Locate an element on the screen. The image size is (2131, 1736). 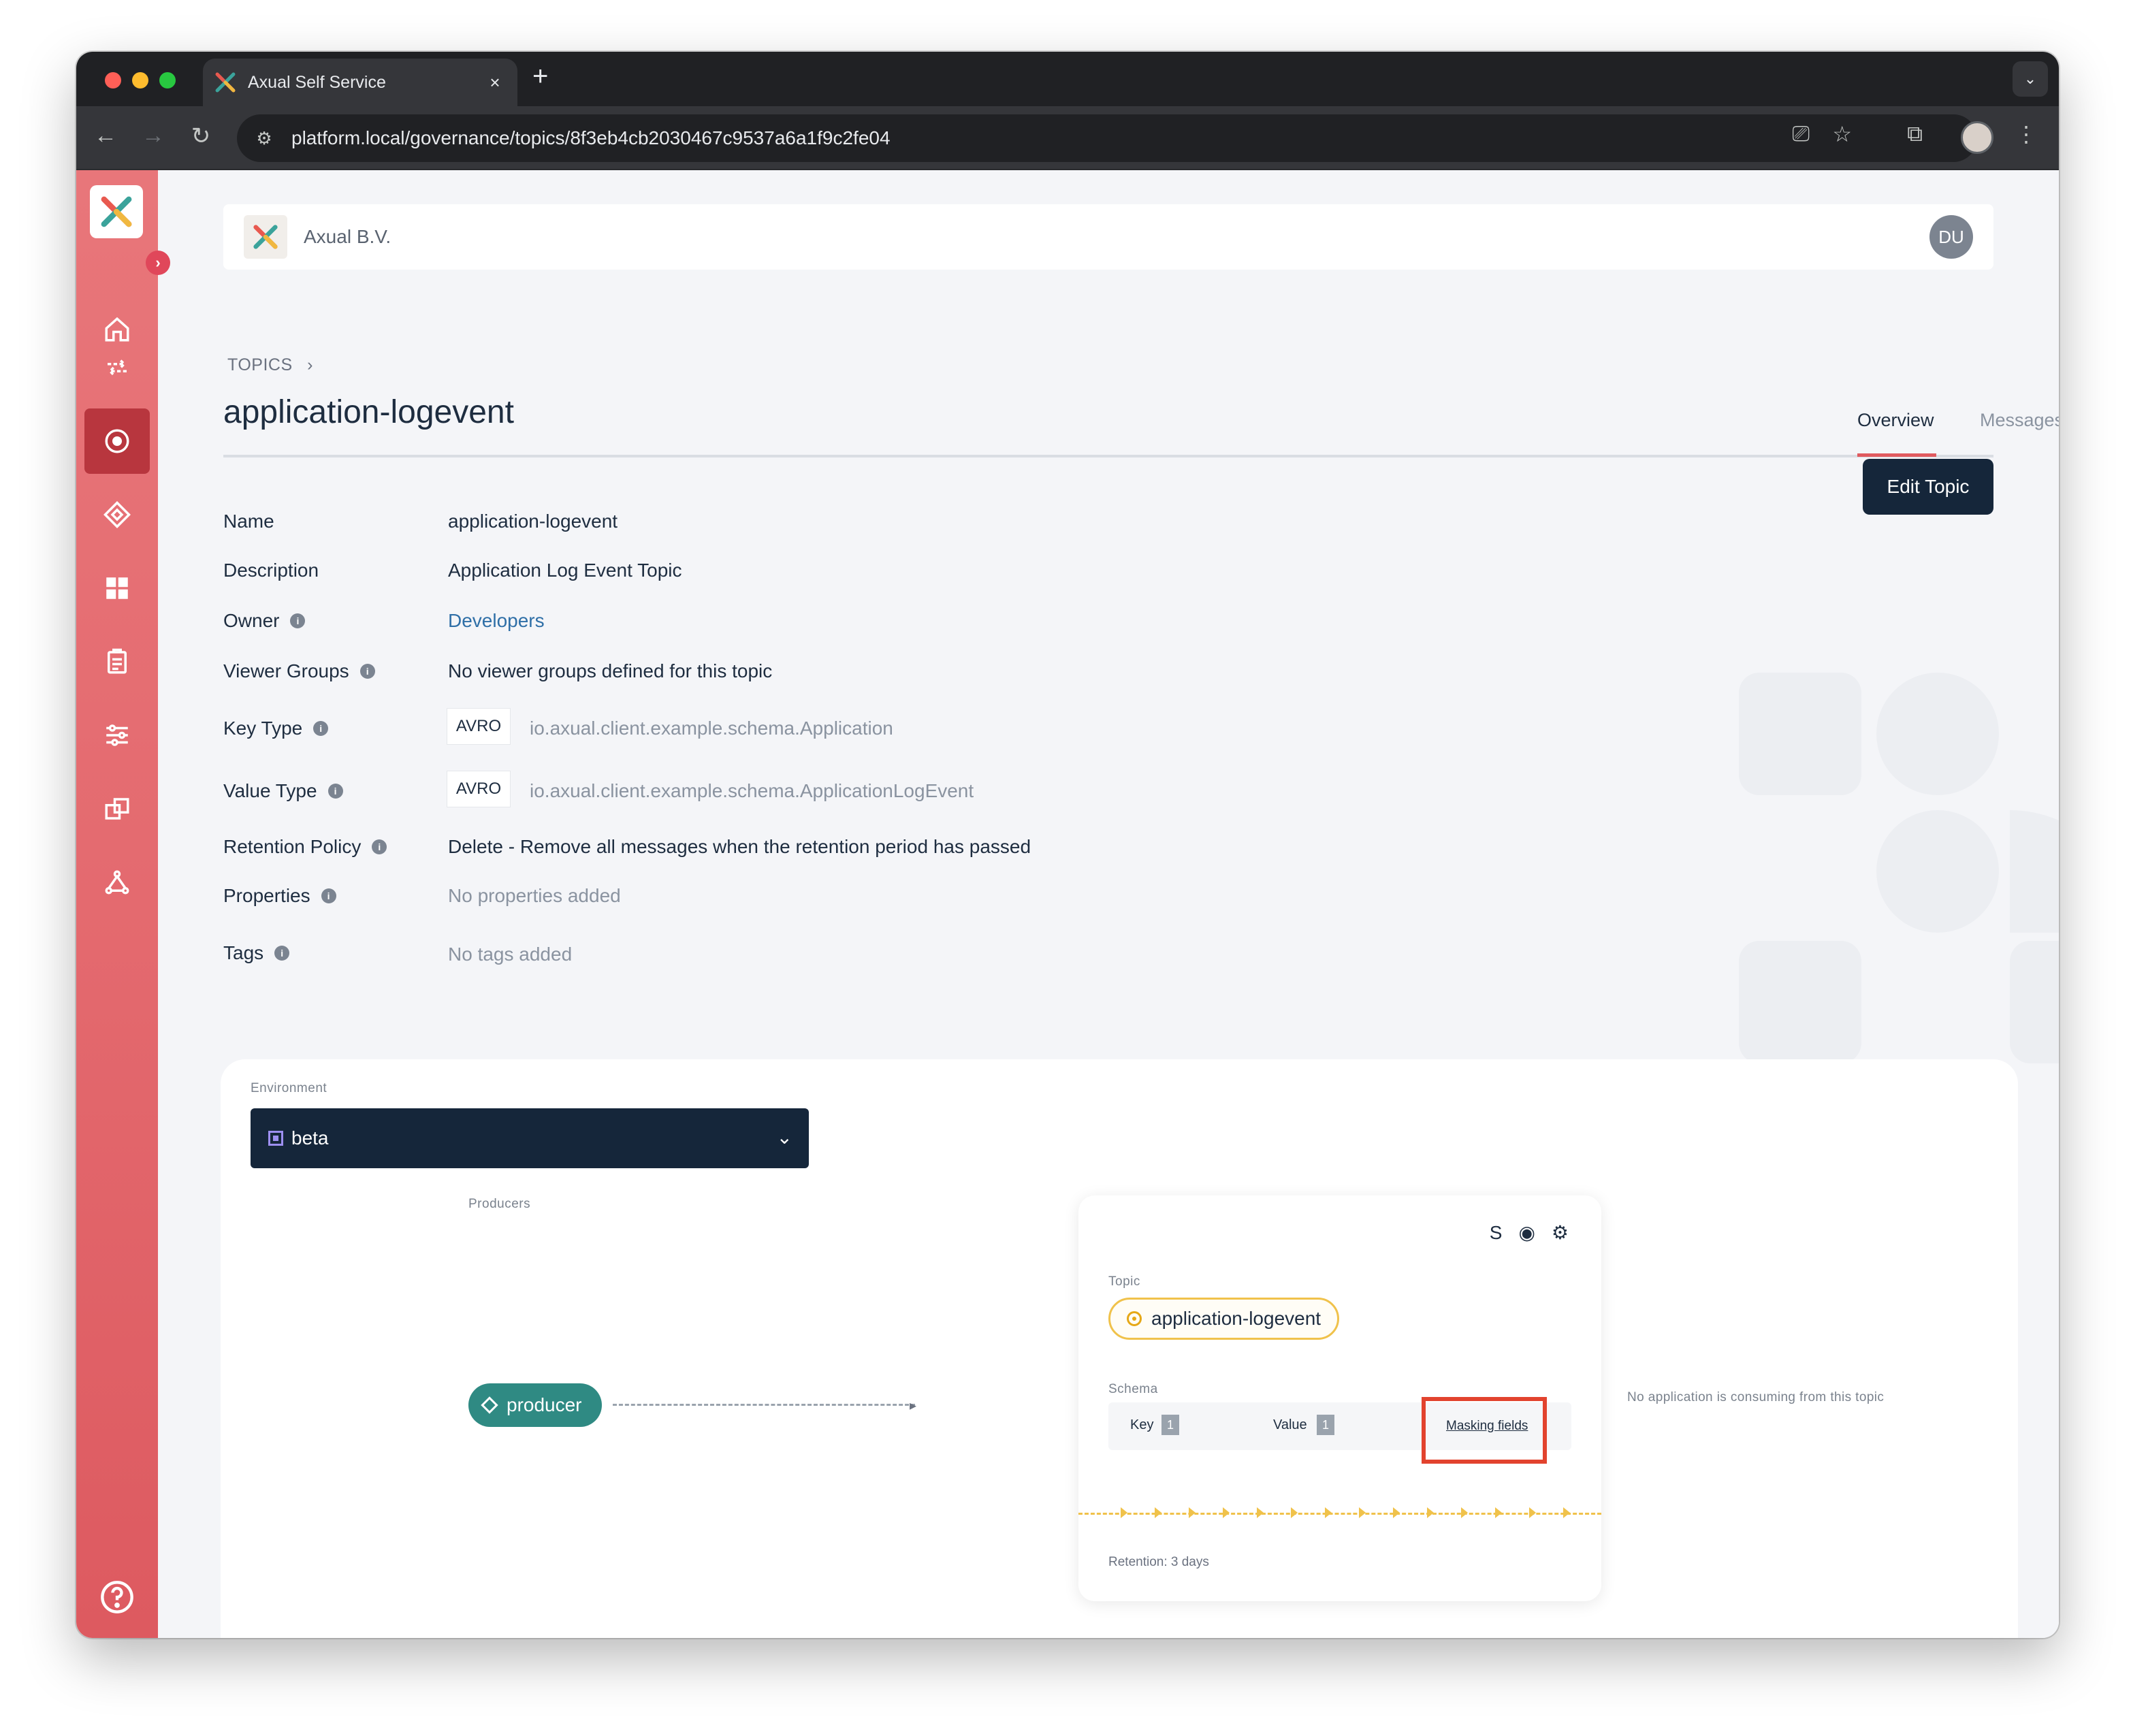
help-icon is located at coordinates (117, 1597).